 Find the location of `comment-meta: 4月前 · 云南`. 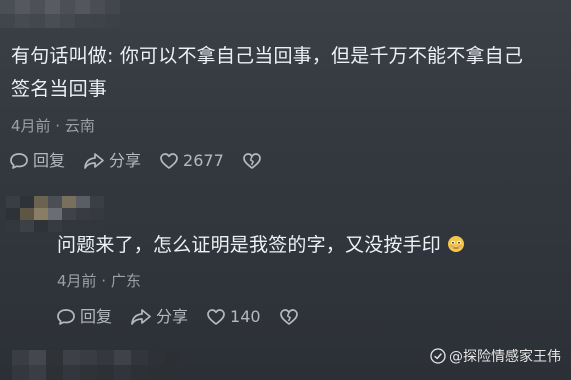

comment-meta: 4月前 · 云南 is located at coordinates (53, 126).